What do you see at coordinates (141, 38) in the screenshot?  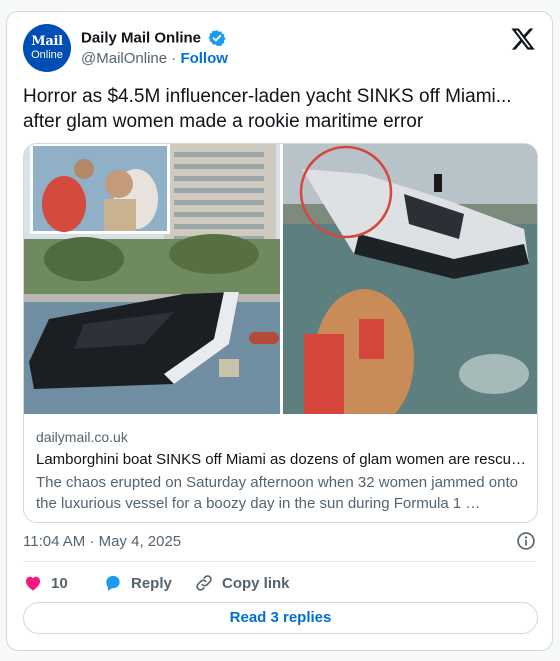 I see `display-name: Daily Mail Online` at bounding box center [141, 38].